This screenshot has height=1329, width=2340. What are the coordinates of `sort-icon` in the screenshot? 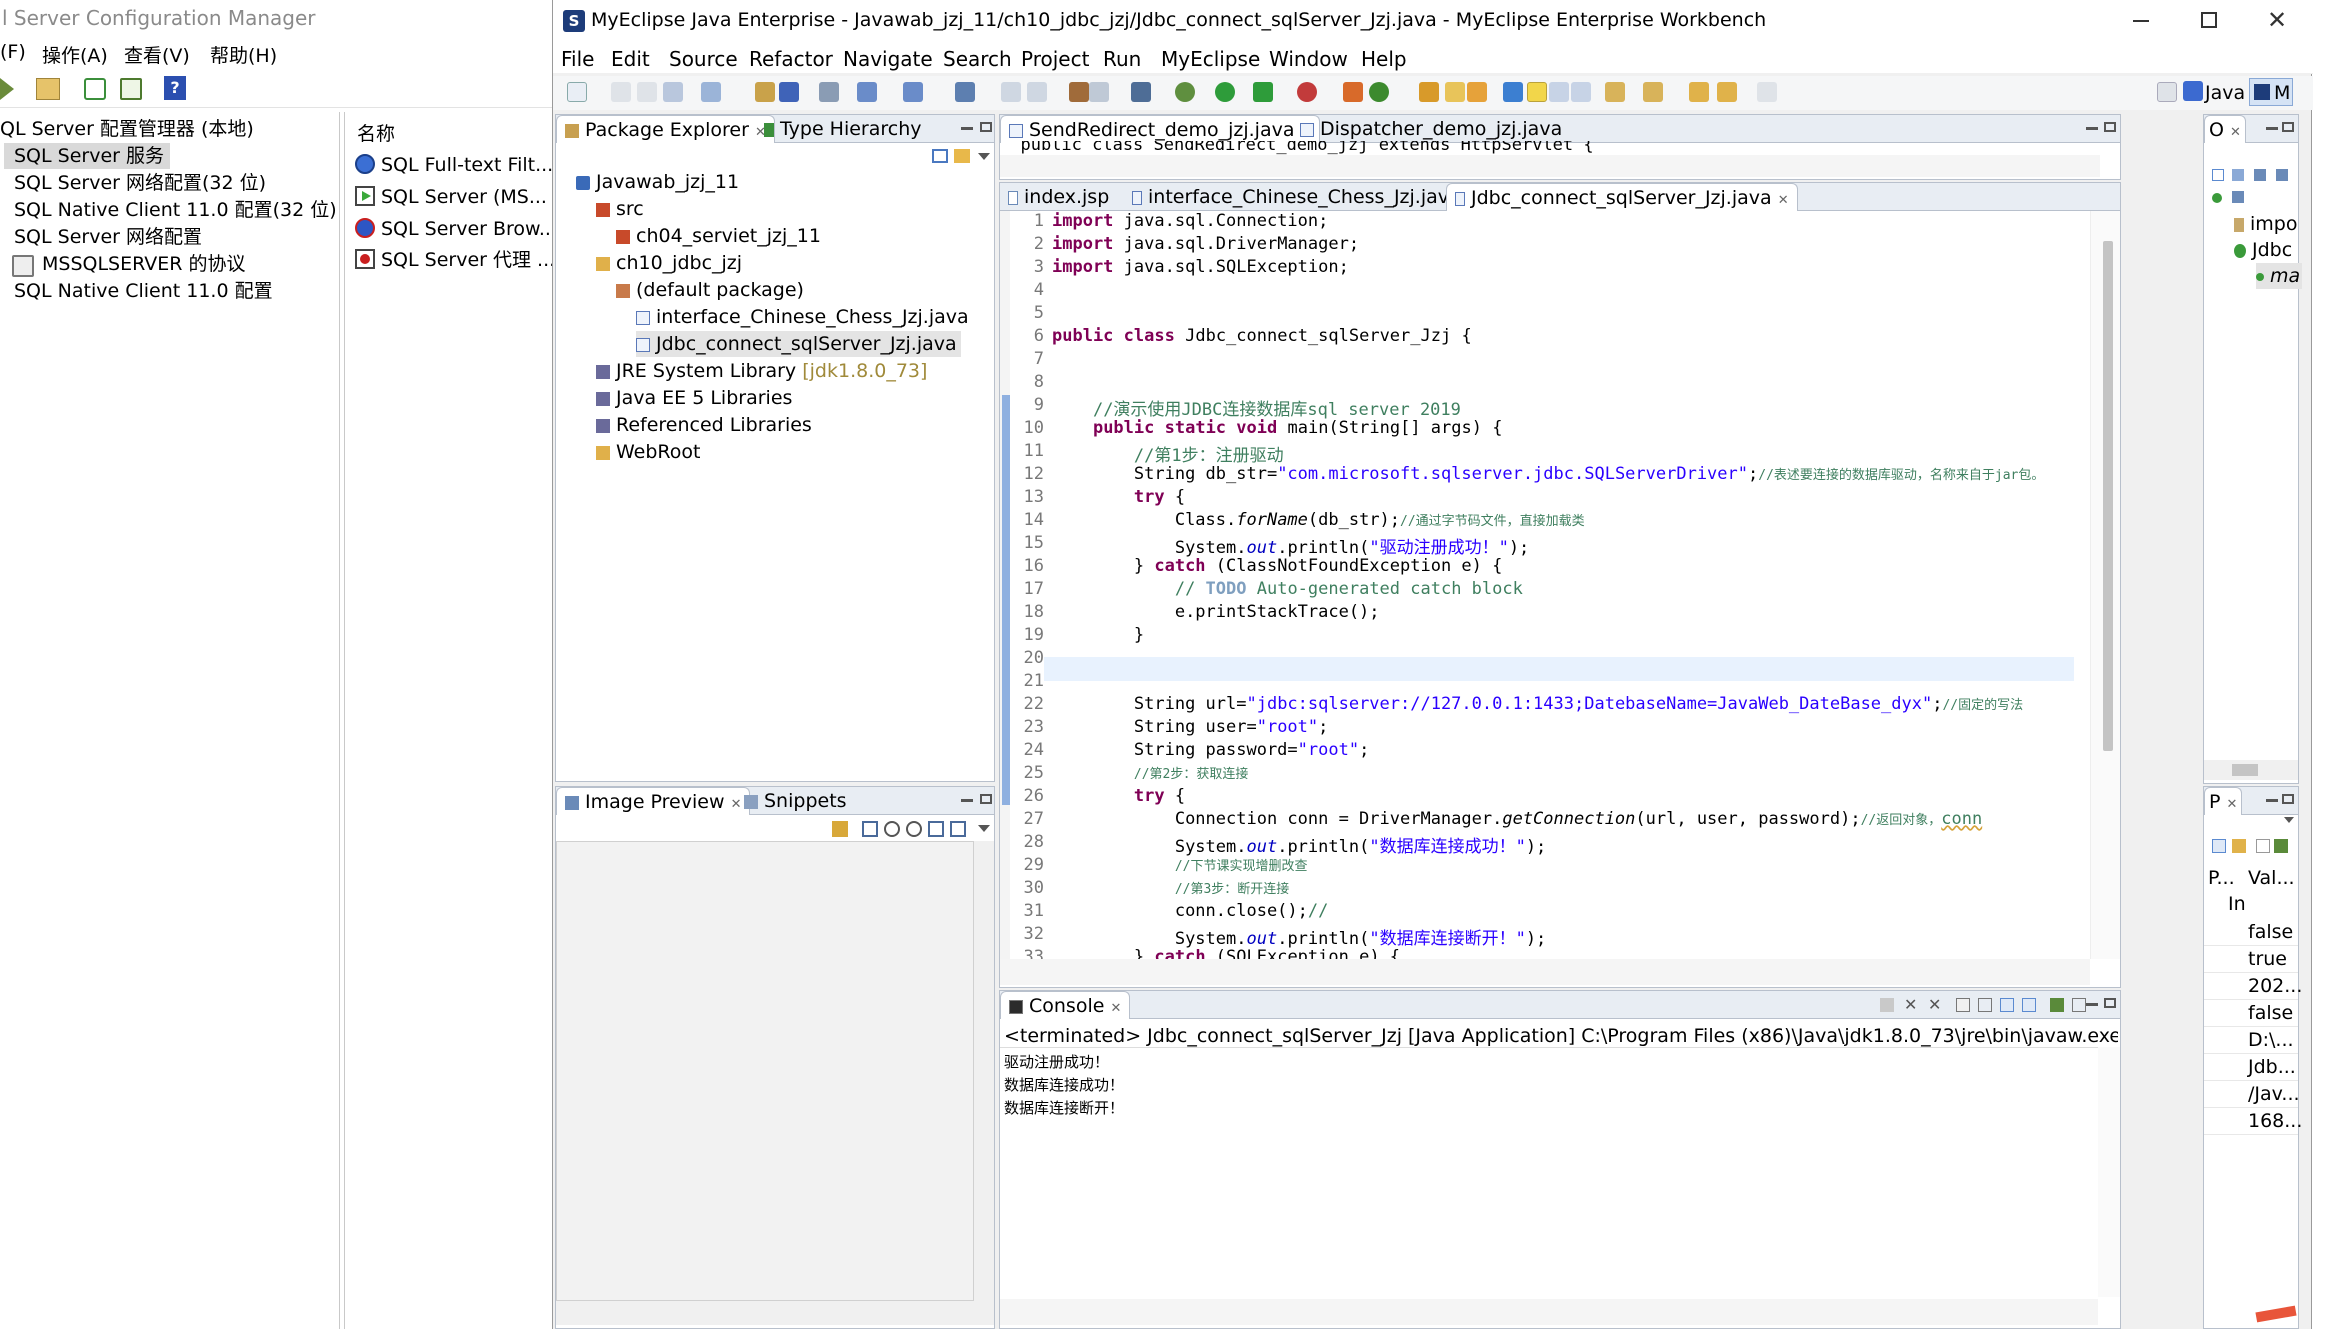 It's located at (2238, 175).